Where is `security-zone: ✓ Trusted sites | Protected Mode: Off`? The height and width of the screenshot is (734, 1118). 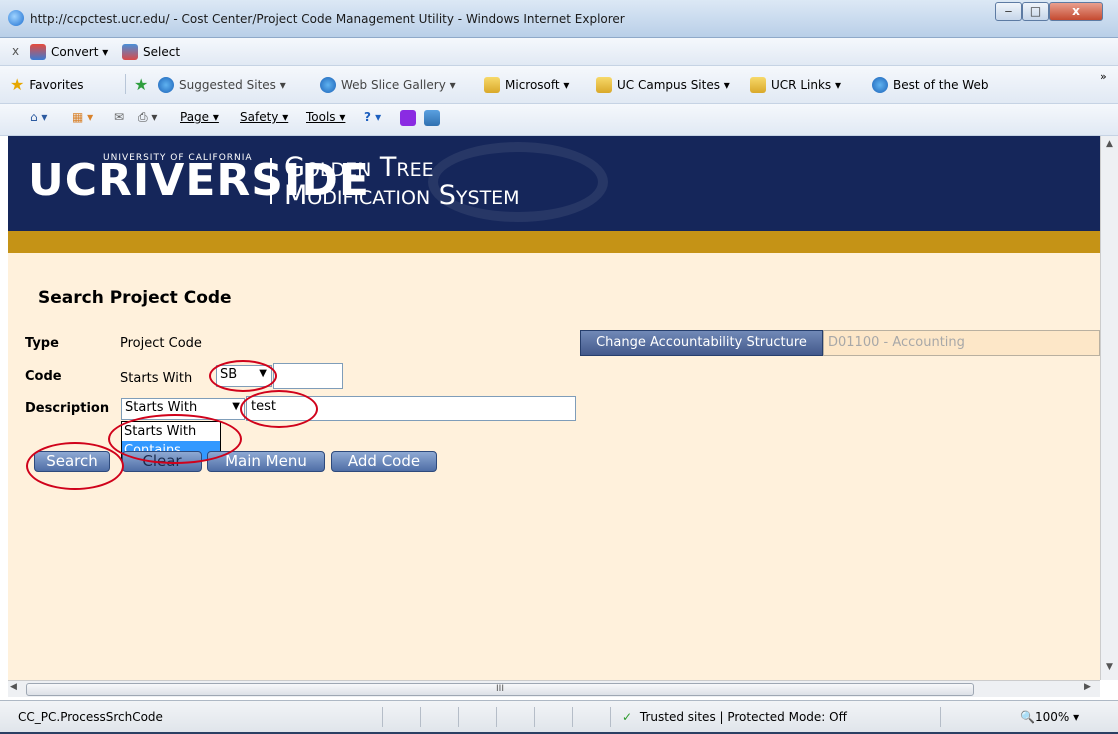
security-zone: ✓ Trusted sites | Protected Mode: Off is located at coordinates (734, 717).